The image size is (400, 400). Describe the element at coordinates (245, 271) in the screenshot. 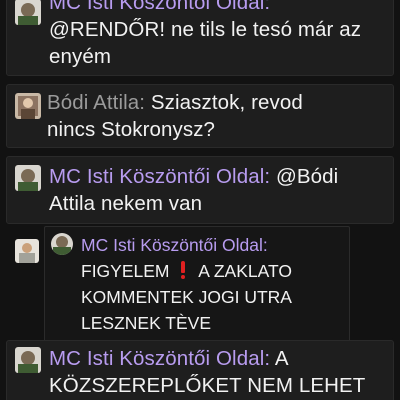

I see `comment-body: A ZAKLATO` at that location.